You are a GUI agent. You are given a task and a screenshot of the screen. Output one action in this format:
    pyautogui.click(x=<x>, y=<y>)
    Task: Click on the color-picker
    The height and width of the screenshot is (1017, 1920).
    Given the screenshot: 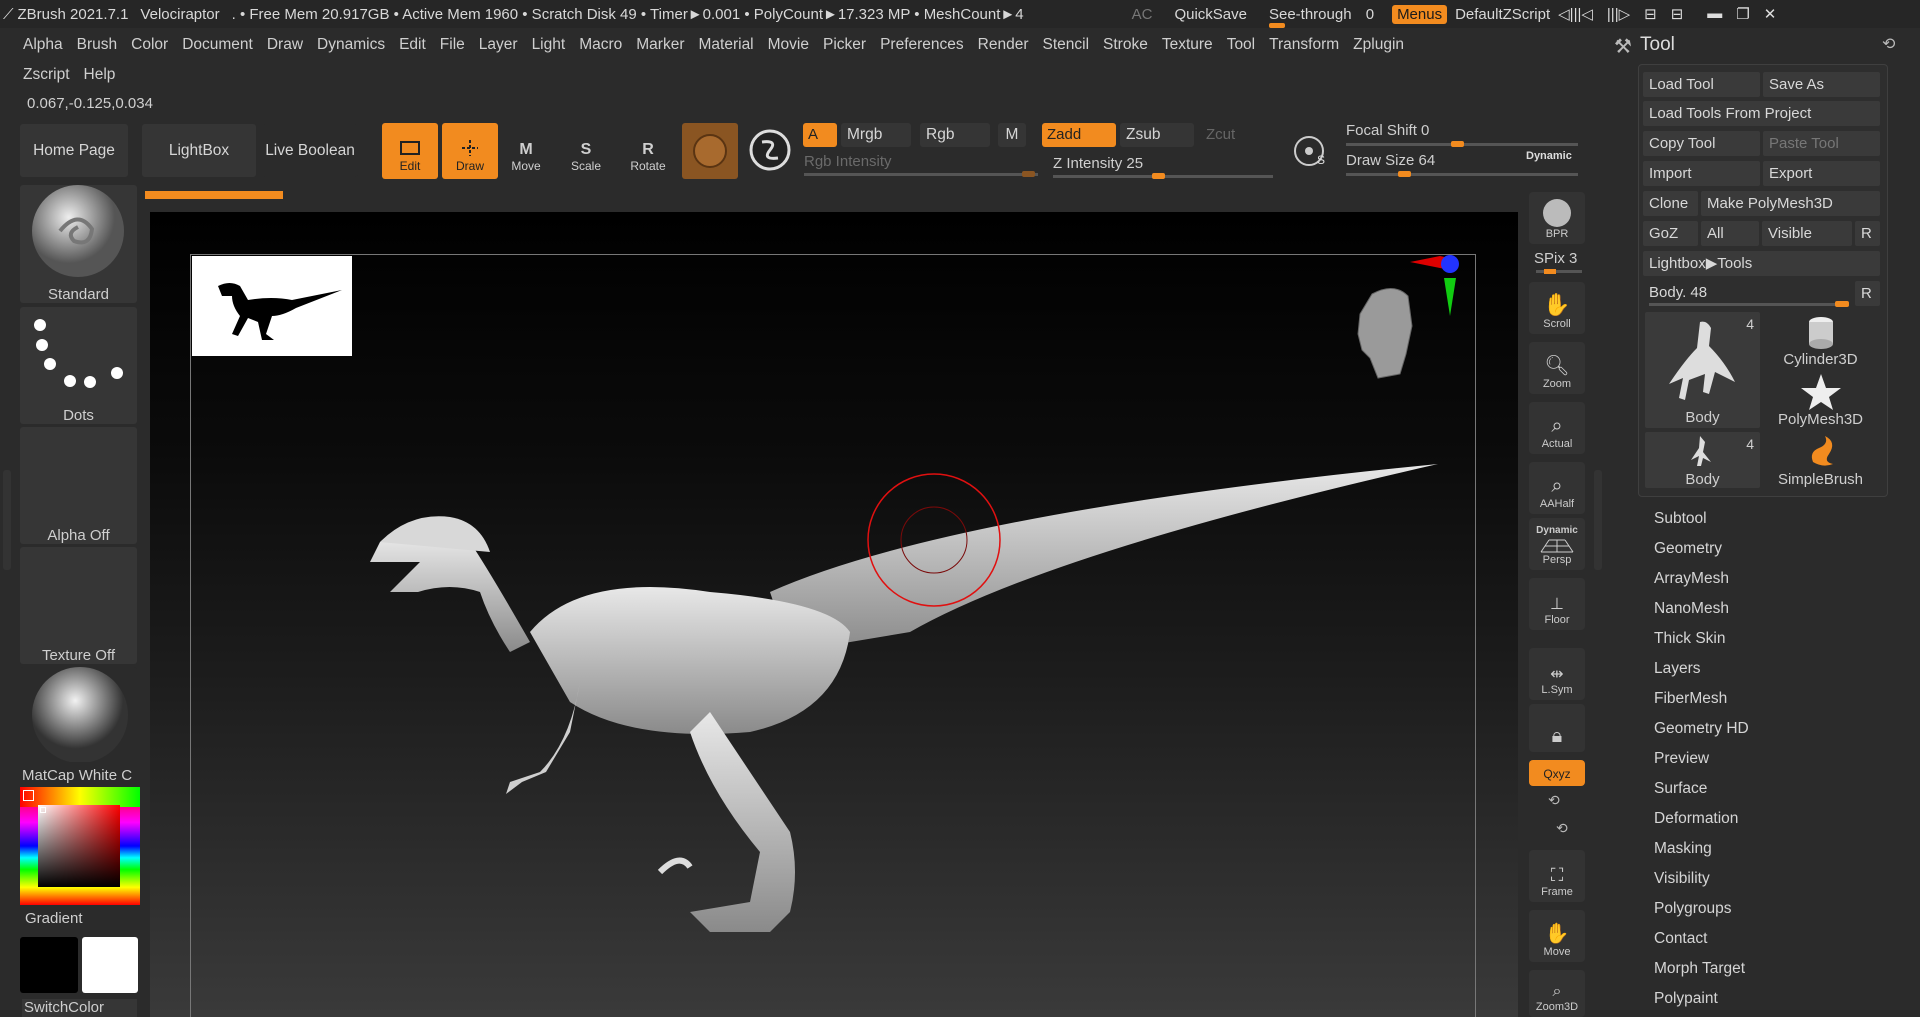 What is the action you would take?
    pyautogui.click(x=80, y=846)
    